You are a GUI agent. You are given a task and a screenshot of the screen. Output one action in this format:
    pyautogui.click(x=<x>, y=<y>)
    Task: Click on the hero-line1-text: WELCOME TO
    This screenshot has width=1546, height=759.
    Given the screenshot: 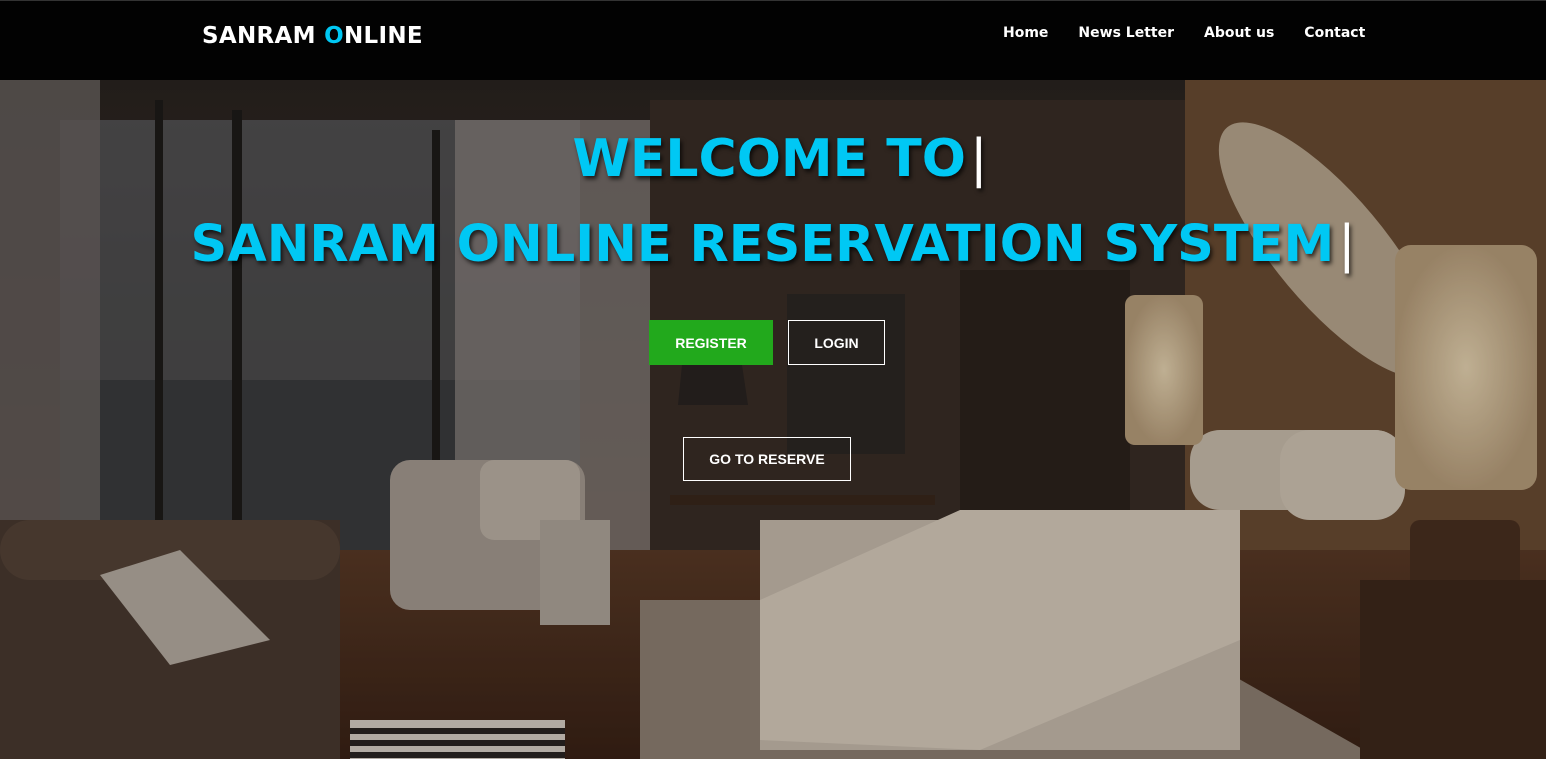 What is the action you would take?
    pyautogui.click(x=769, y=159)
    